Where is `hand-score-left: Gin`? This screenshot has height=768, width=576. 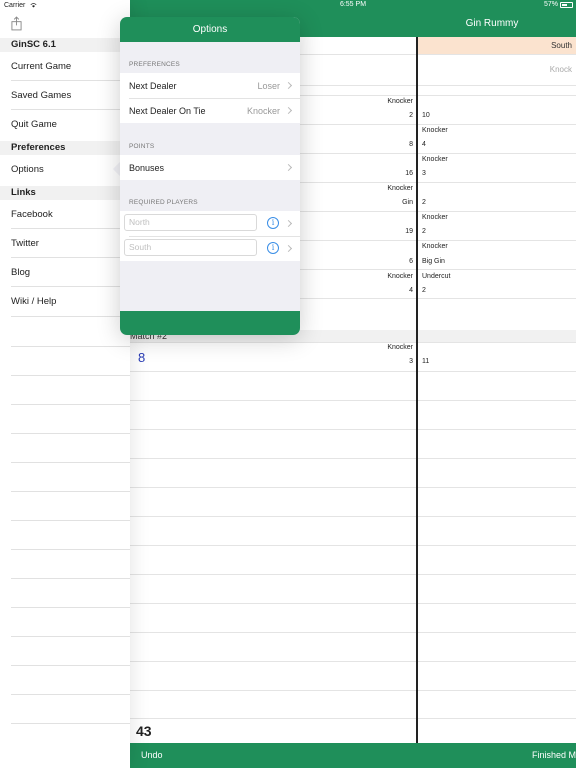
hand-score-left: Gin is located at coordinates (383, 202).